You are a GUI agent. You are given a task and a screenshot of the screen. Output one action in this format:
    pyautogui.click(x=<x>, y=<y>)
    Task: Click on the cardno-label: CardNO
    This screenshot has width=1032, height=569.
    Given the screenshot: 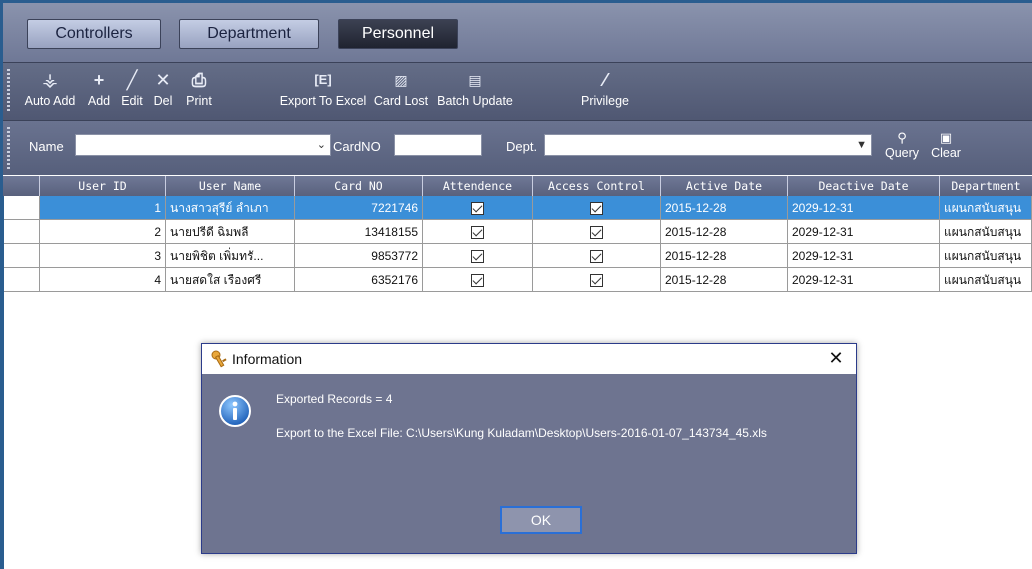 What is the action you would take?
    pyautogui.click(x=357, y=146)
    